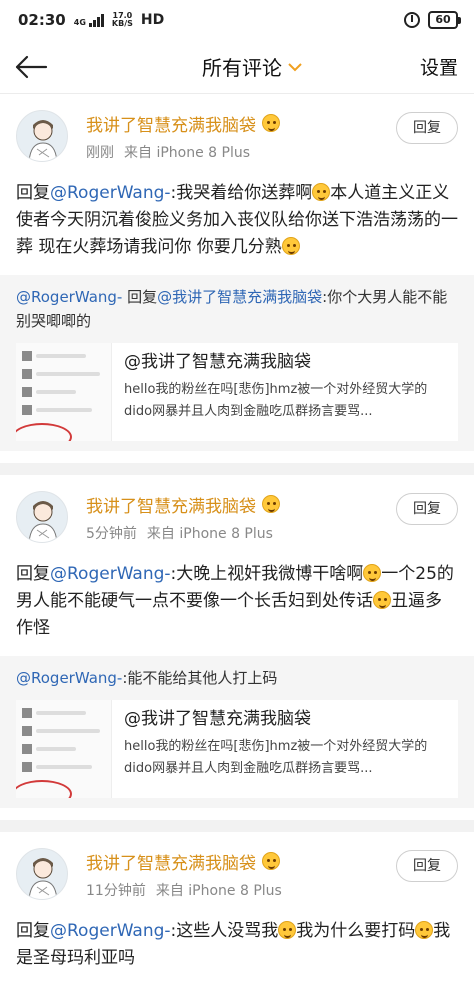 This screenshot has height=1000, width=474. What do you see at coordinates (237, 20) in the screenshot?
I see `status-bar: 02:30 4G 17.0 KB/S HD 60` at bounding box center [237, 20].